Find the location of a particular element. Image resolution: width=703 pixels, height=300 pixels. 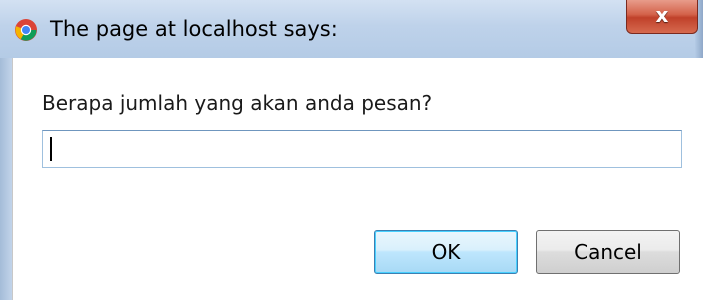

window-title: The page at localhost says: is located at coordinates (194, 29).